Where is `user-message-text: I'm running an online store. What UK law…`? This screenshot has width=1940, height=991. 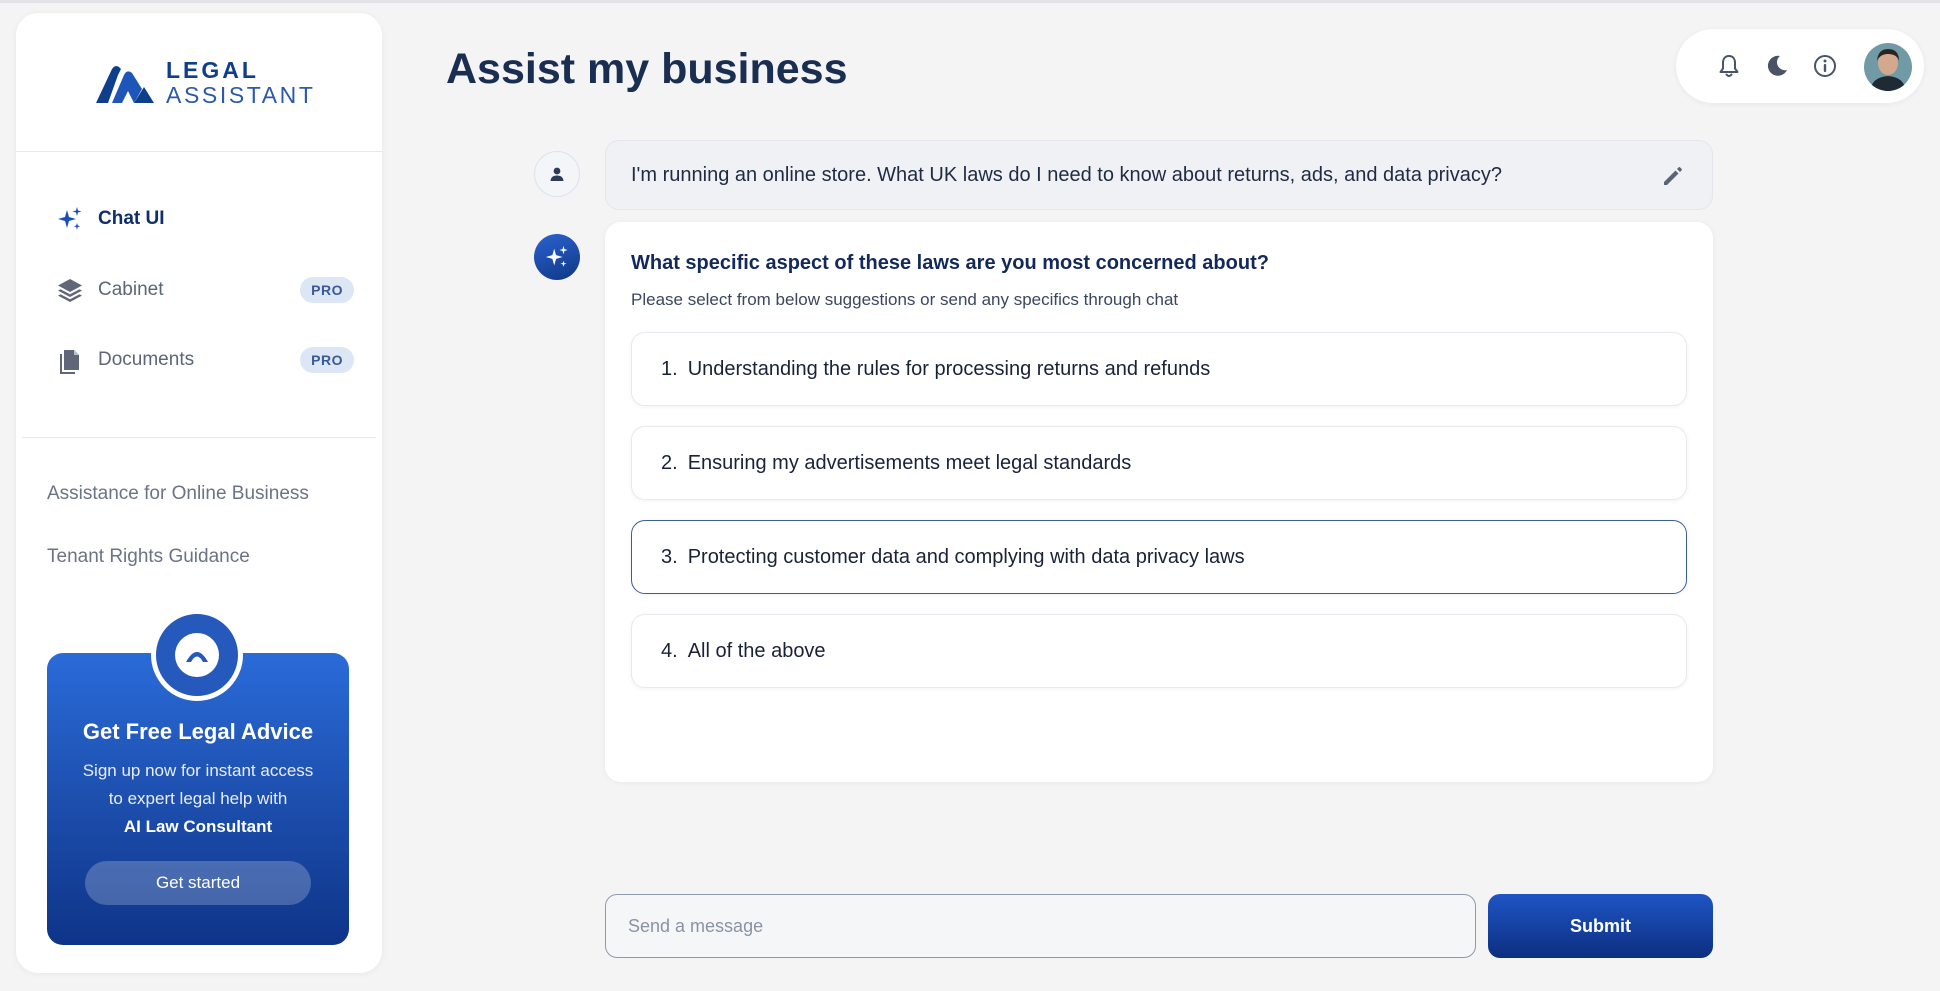
user-message-text: I'm running an online store. What UK law… is located at coordinates (1066, 175).